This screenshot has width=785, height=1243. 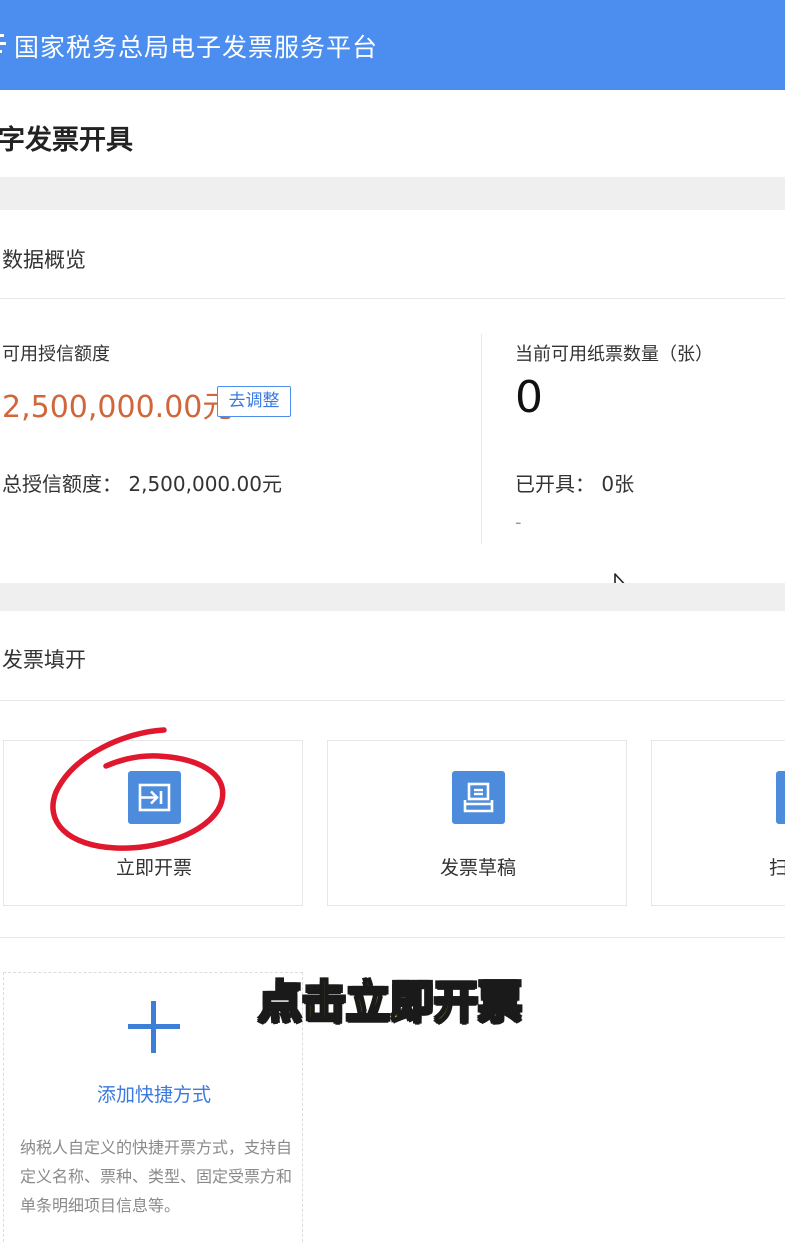 What do you see at coordinates (138, 789) in the screenshot?
I see `red-circle-annotation` at bounding box center [138, 789].